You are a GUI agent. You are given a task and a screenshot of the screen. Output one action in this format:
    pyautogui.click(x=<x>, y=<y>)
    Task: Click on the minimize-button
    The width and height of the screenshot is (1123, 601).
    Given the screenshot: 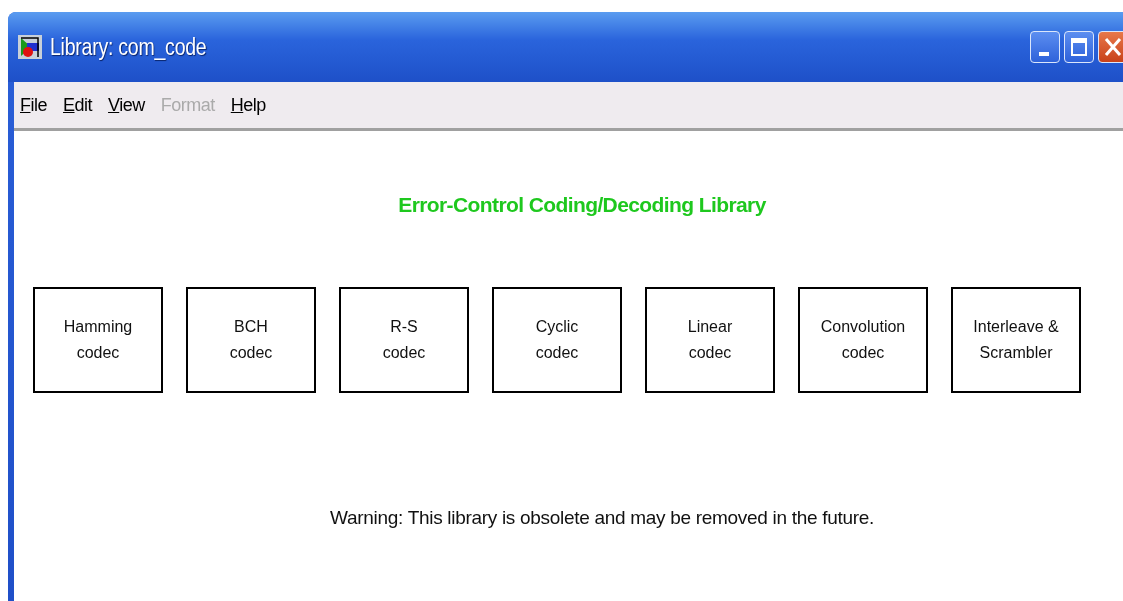 What is the action you would take?
    pyautogui.click(x=1045, y=47)
    